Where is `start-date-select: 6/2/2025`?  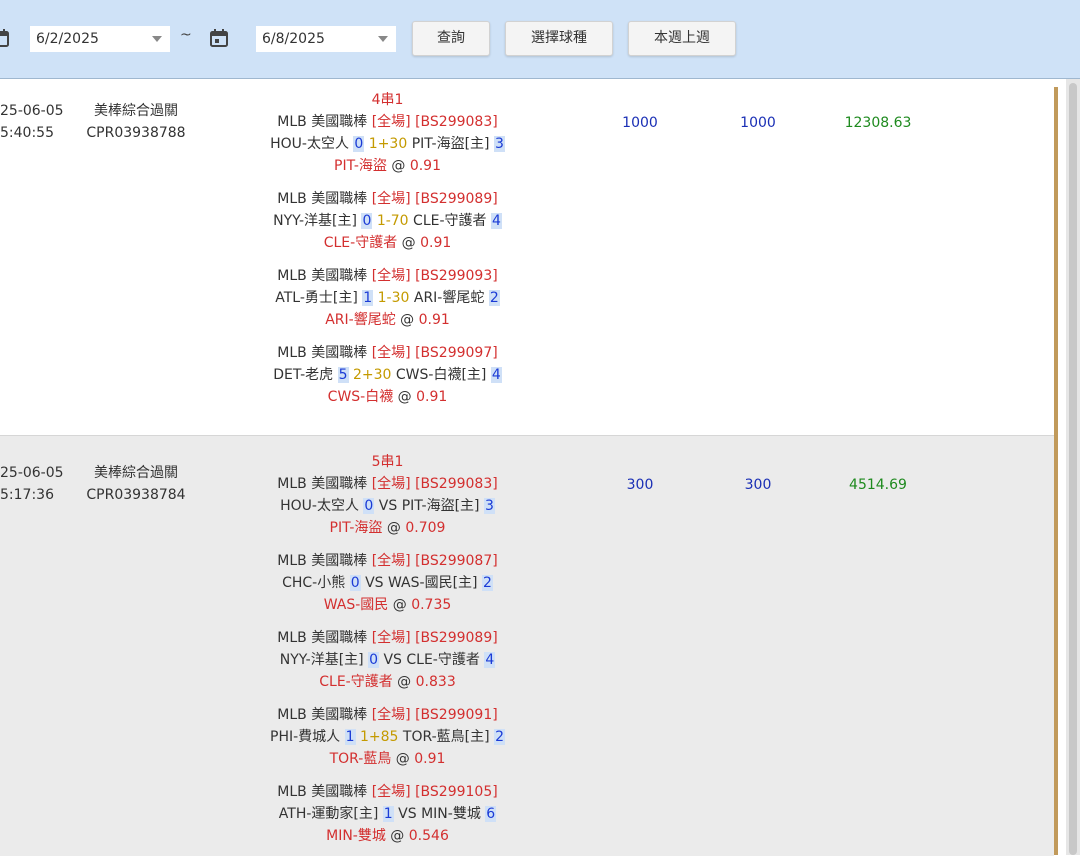
start-date-select: 6/2/2025 is located at coordinates (100, 39).